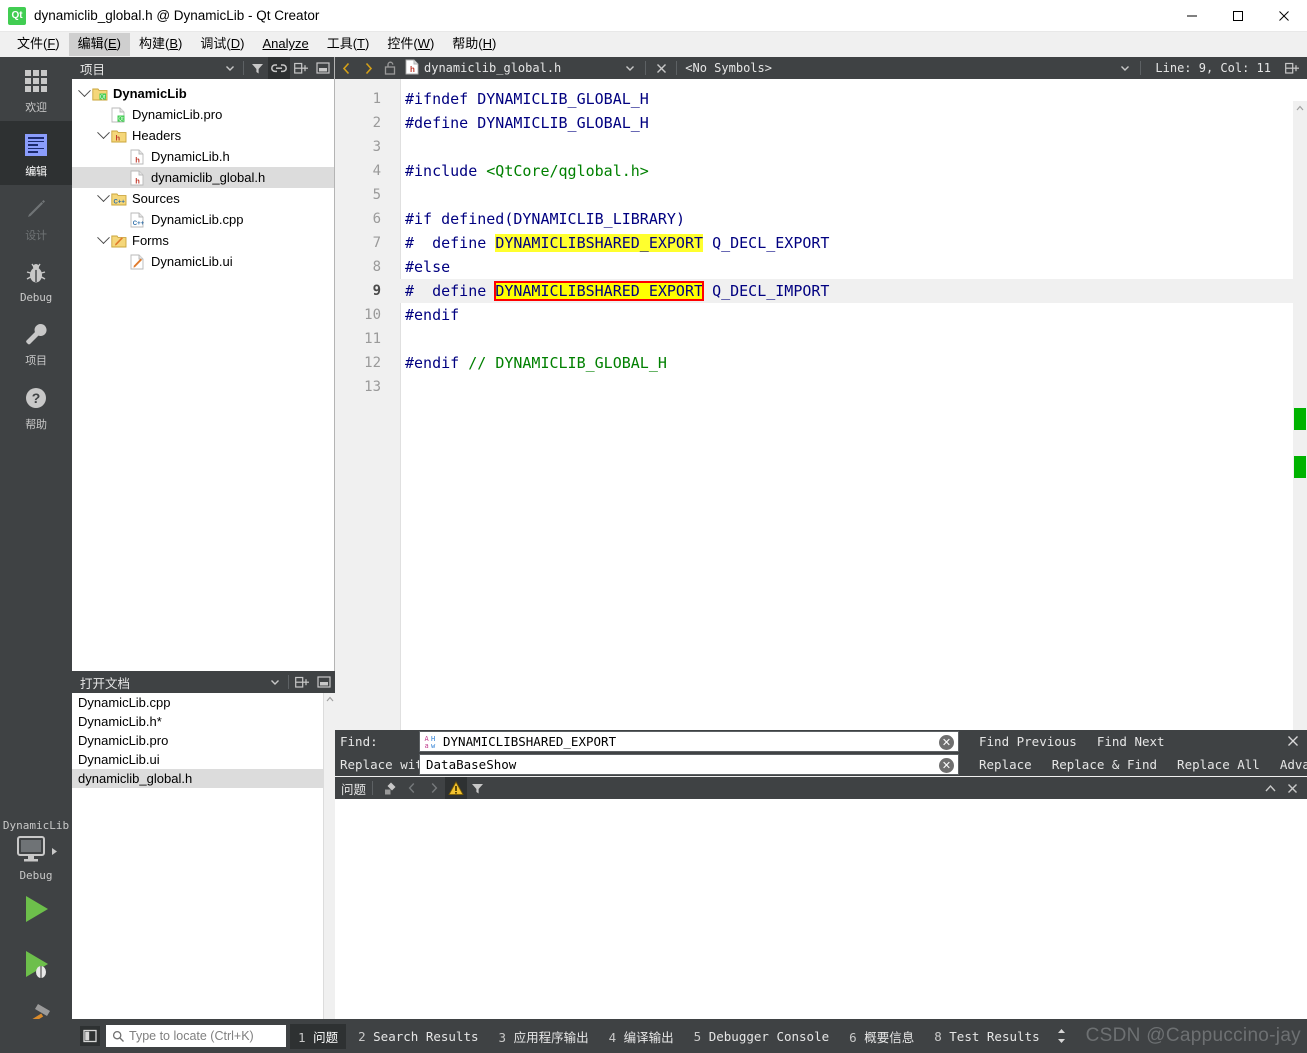  What do you see at coordinates (821, 219) in the screenshot?
I see `code-line-6: 6 #if defined(DYNAMICLIB_LIBRARY)` at bounding box center [821, 219].